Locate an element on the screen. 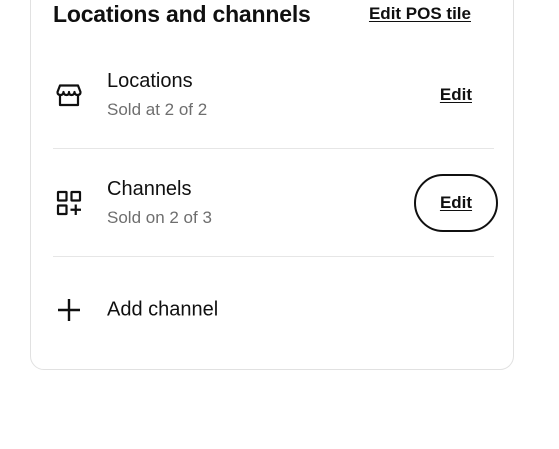 This screenshot has width=559, height=449. edit-pos-tile-button: Edit POS tile is located at coordinates (420, 14).